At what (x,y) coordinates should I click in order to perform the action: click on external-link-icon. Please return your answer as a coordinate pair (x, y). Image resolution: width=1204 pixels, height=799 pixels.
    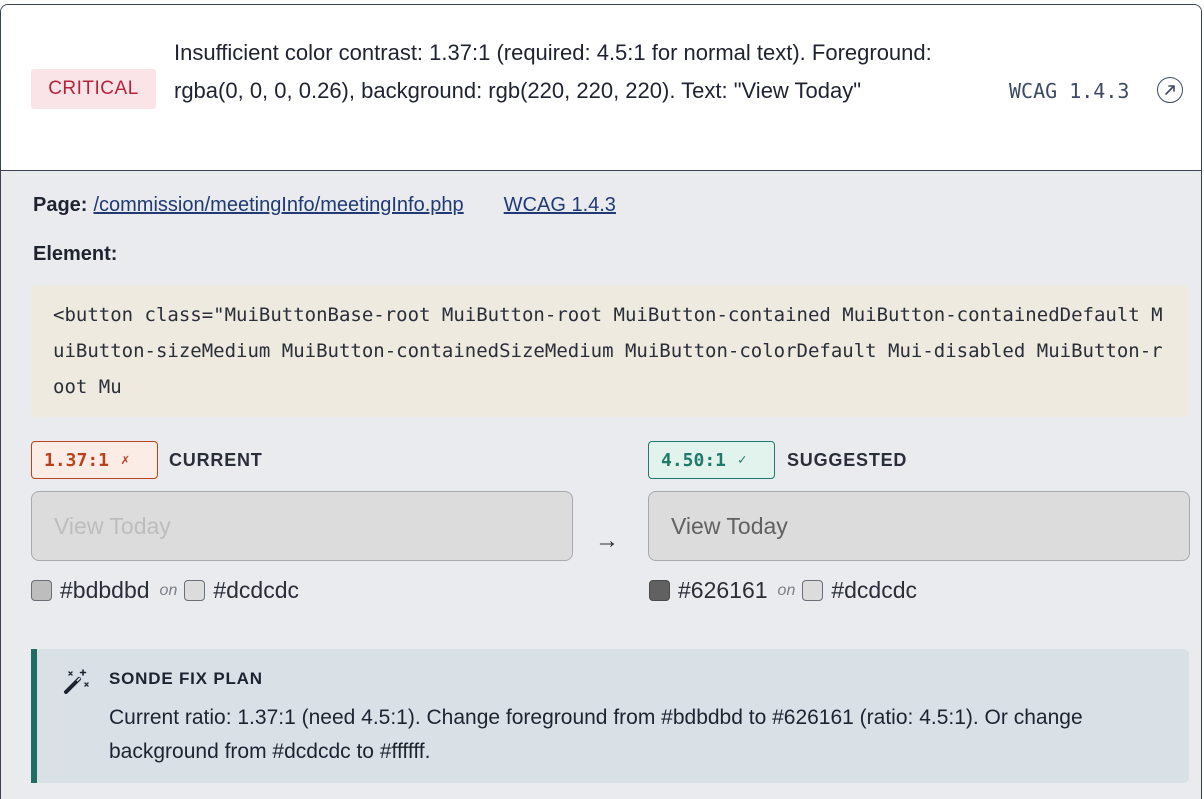
    Looking at the image, I should click on (1170, 90).